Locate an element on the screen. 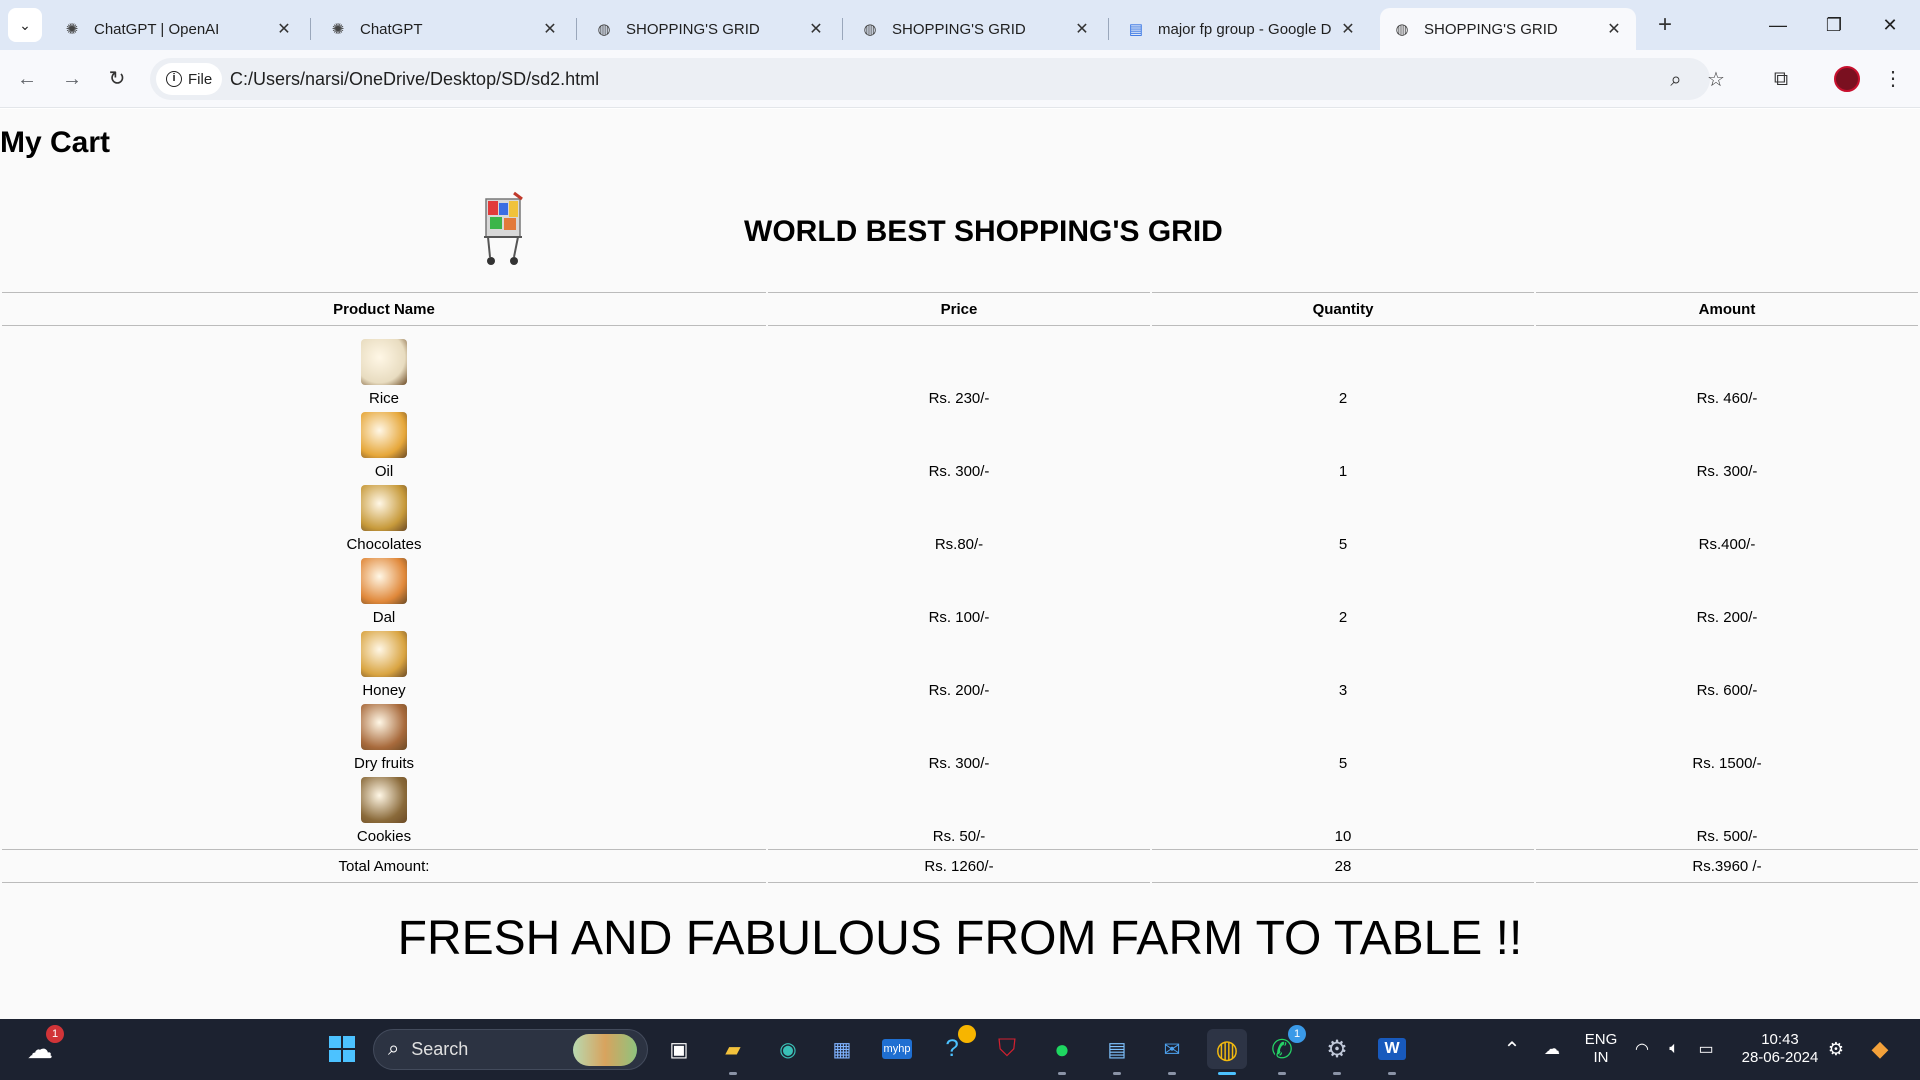 This screenshot has width=1920, height=1080. task-view-button: ▣ is located at coordinates (679, 1049).